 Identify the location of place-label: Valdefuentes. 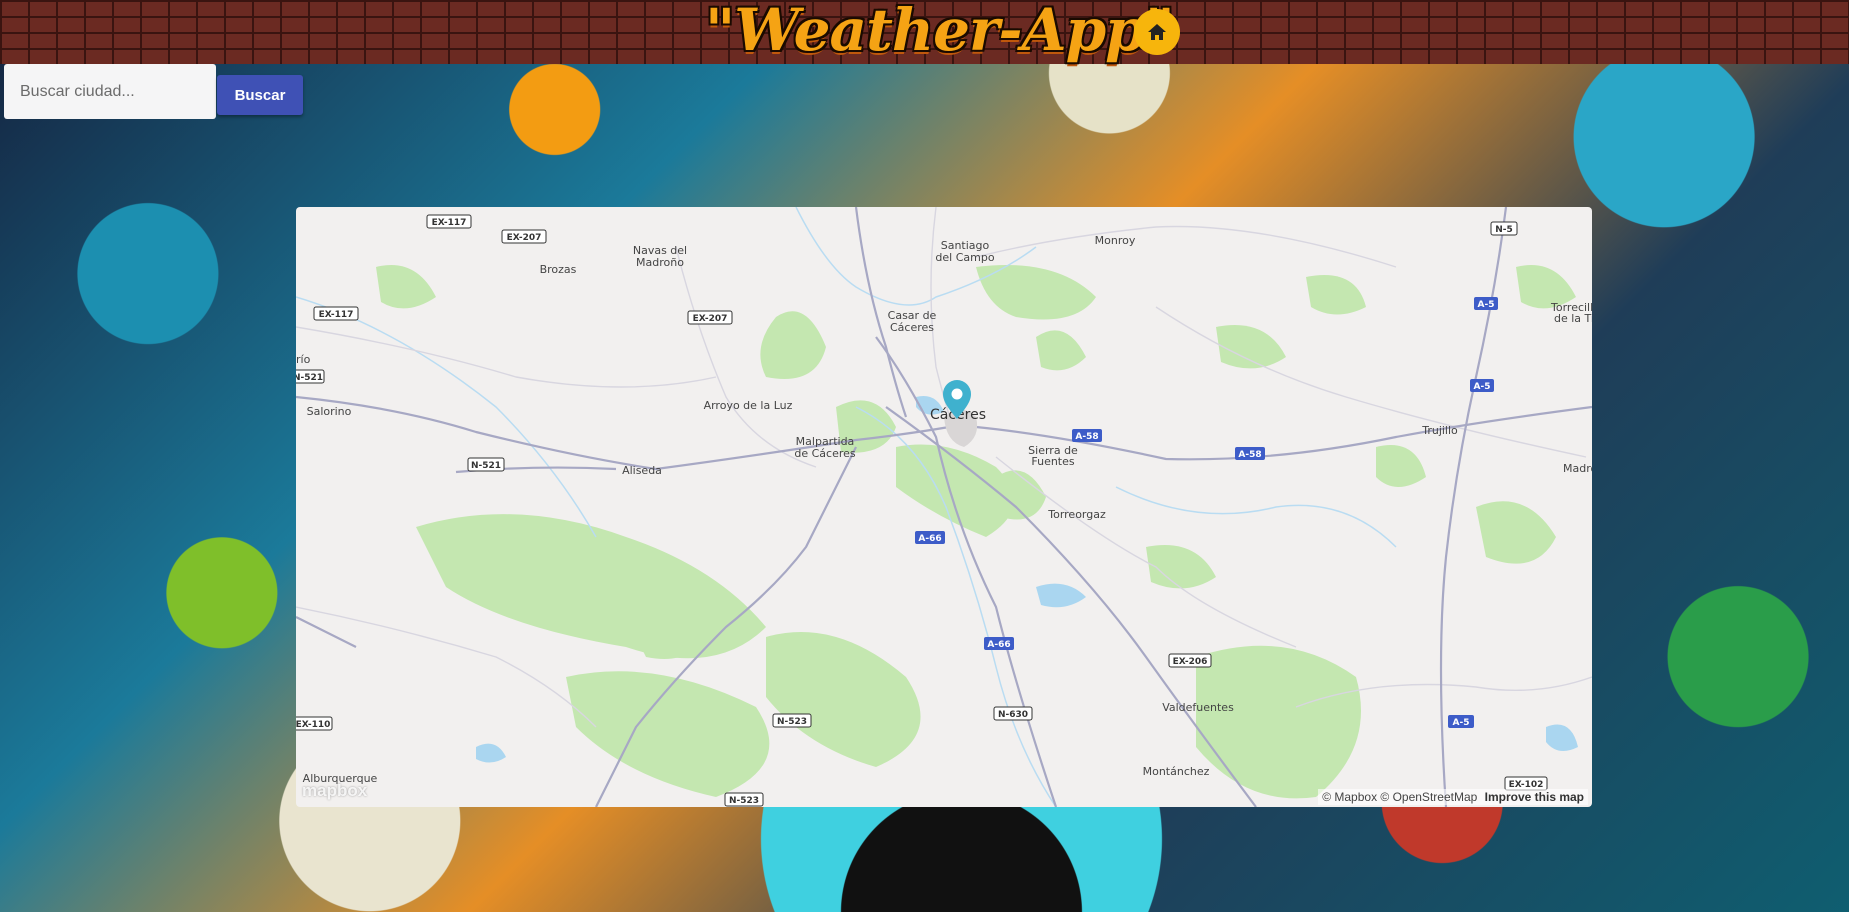
(1198, 707).